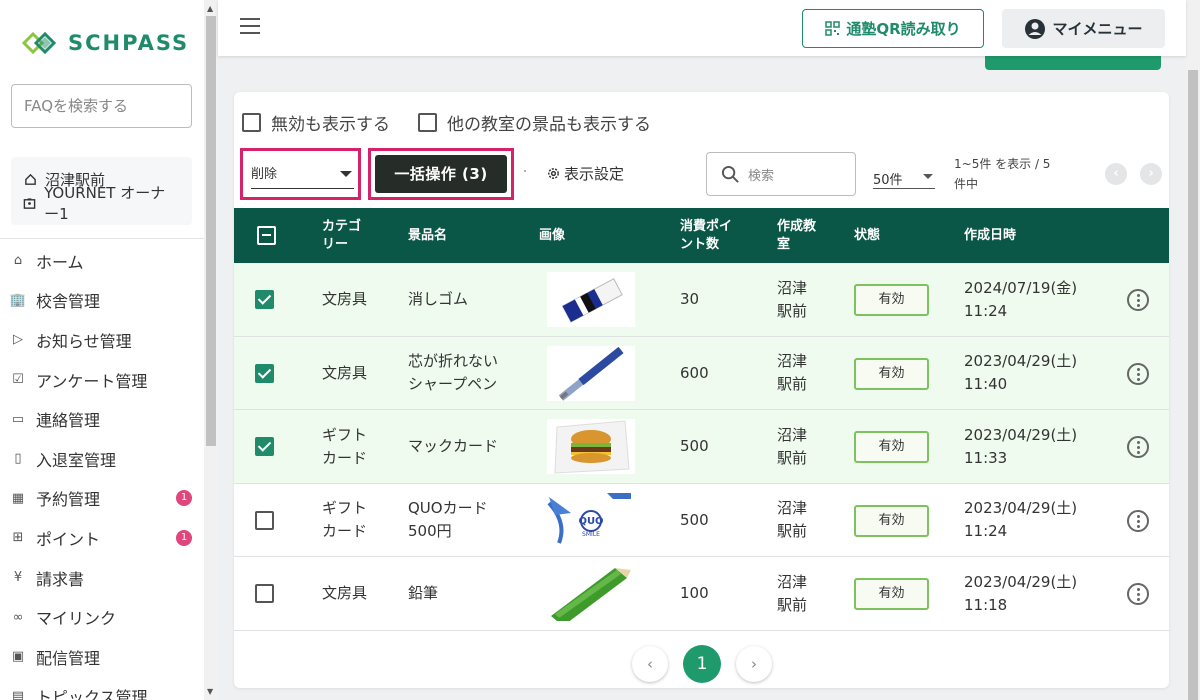 This screenshot has height=700, width=1200. What do you see at coordinates (250, 26) in the screenshot?
I see `hamburger-menu-icon` at bounding box center [250, 26].